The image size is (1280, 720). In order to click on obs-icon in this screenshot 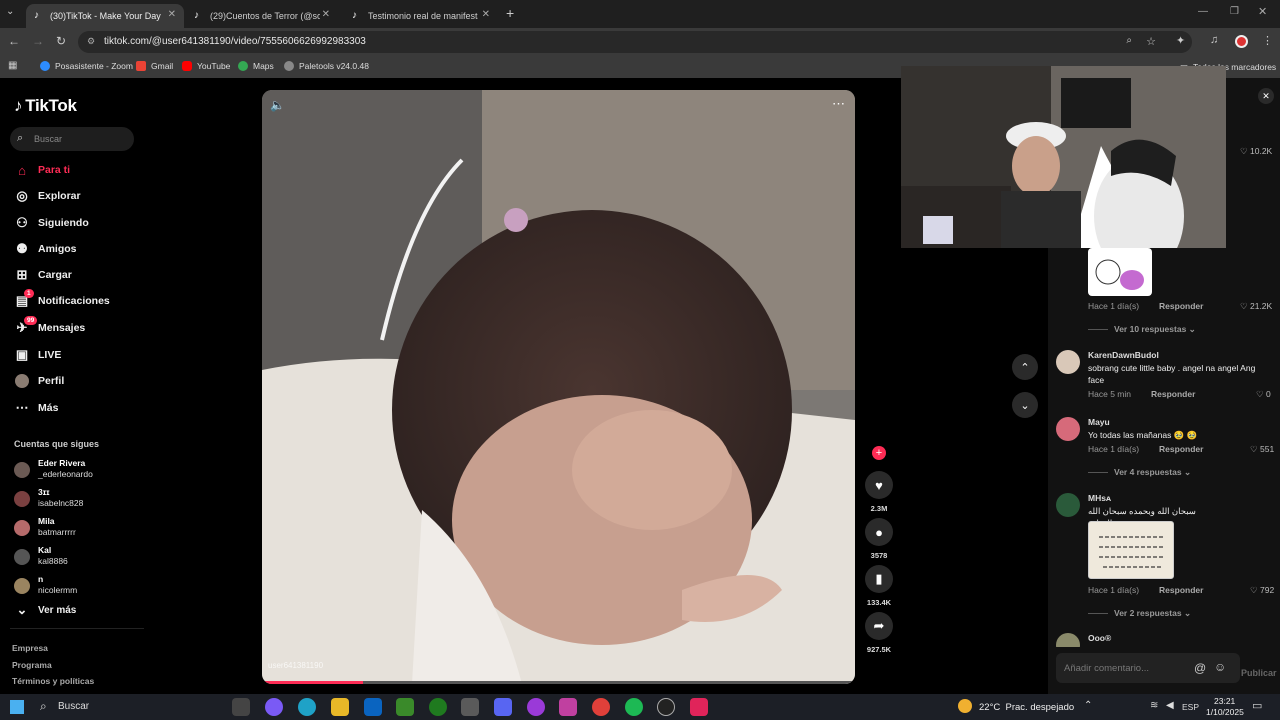, I will do `click(666, 707)`.